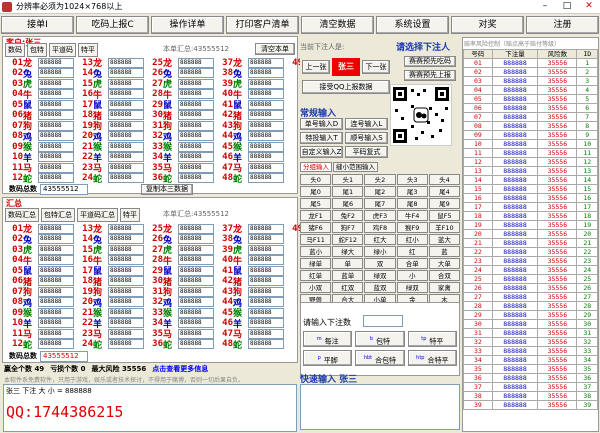 This screenshot has height=433, width=600. What do you see at coordinates (530, 162) in the screenshot?
I see `risk-row: 12 888888 35556 12` at bounding box center [530, 162].